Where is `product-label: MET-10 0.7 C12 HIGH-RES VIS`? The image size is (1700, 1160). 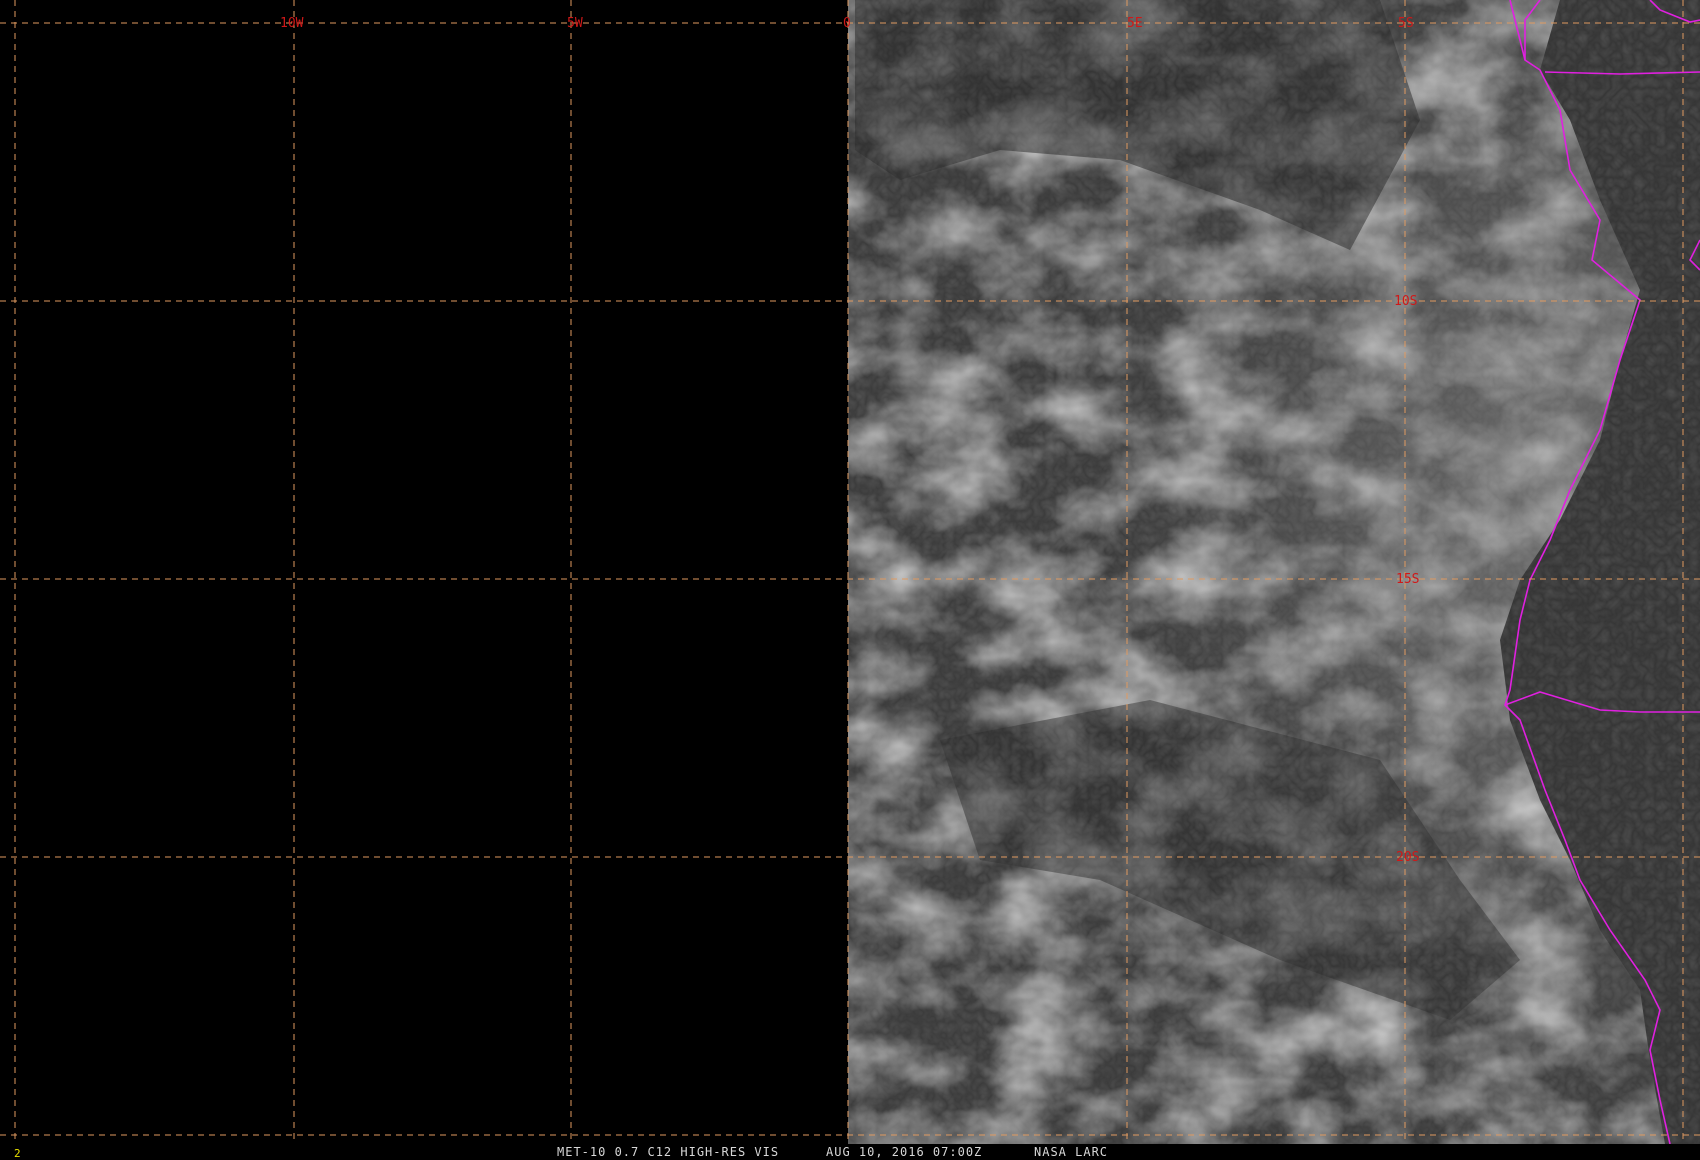 product-label: MET-10 0.7 C12 HIGH-RES VIS is located at coordinates (668, 1152).